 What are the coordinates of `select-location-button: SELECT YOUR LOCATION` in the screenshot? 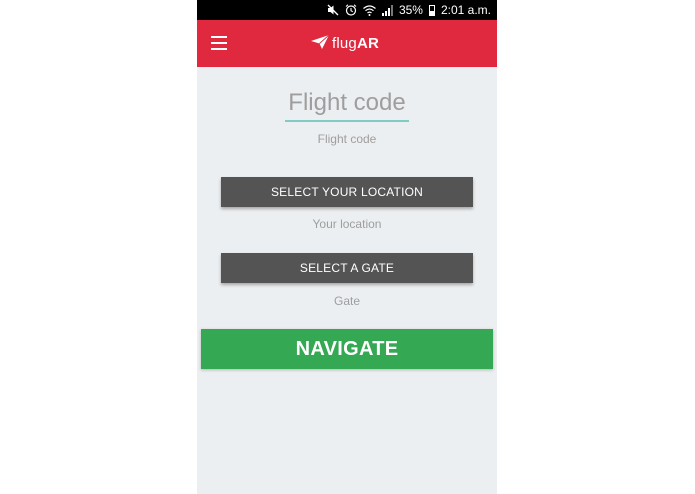 It's located at (347, 192).